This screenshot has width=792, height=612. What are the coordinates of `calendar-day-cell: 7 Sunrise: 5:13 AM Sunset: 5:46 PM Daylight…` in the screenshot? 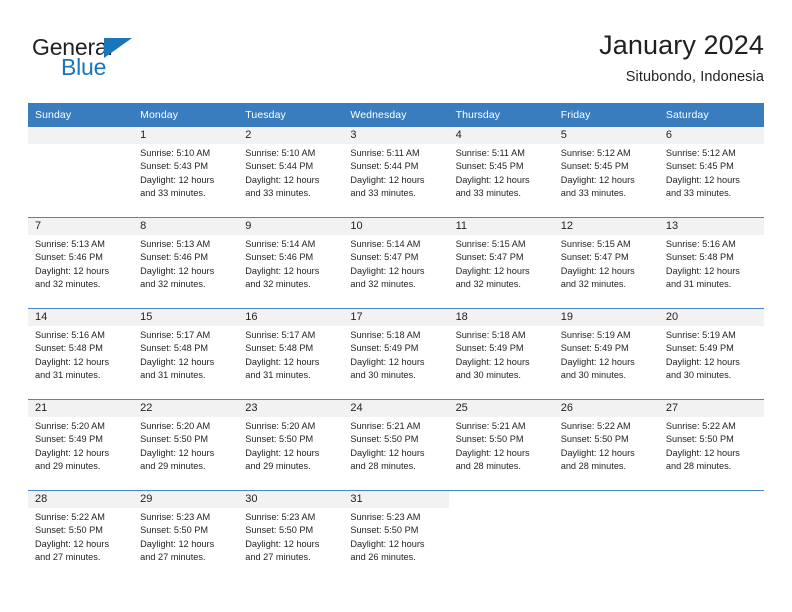 It's located at (81, 263).